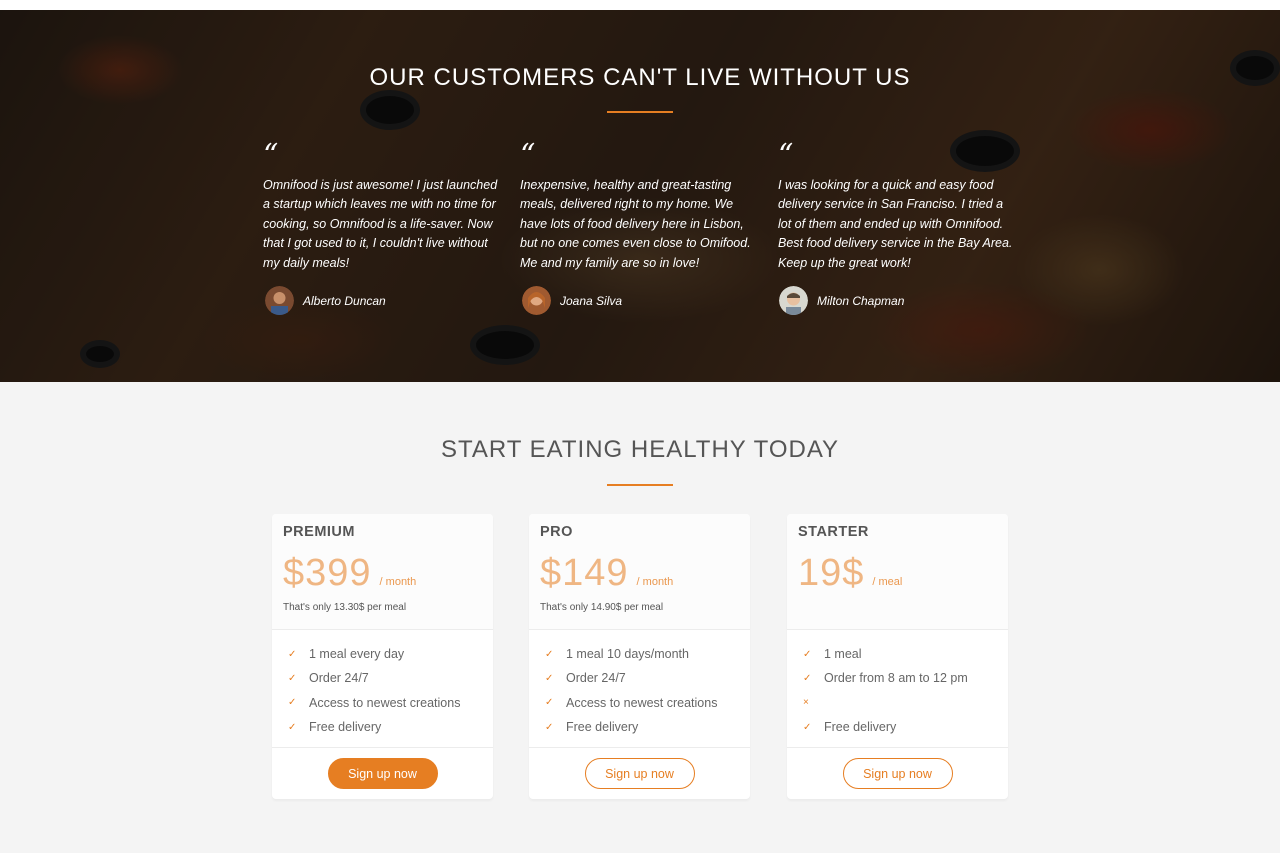  I want to click on plan-per-meal: That's only 13.30$ per meal, so click(345, 607).